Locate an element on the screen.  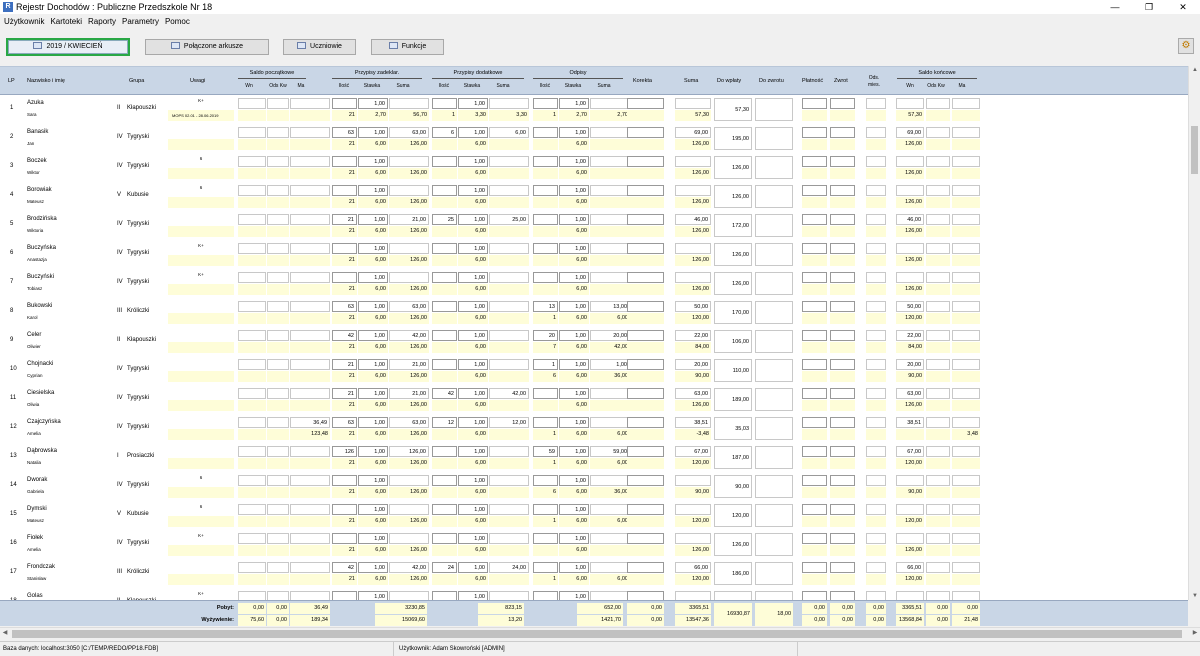
additional-qty: 1 is located at coordinates (444, 115).